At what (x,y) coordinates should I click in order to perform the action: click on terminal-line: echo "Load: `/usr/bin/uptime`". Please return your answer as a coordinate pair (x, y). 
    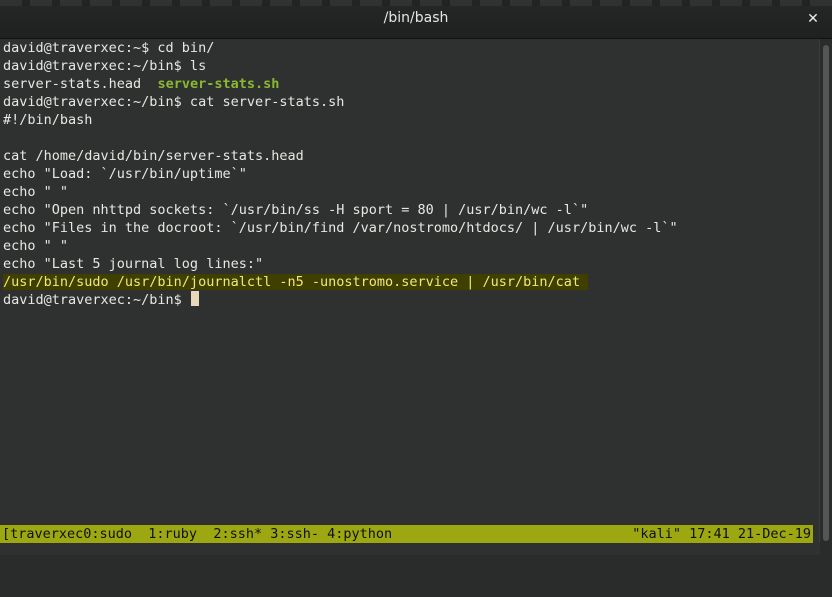
    Looking at the image, I should click on (125, 174).